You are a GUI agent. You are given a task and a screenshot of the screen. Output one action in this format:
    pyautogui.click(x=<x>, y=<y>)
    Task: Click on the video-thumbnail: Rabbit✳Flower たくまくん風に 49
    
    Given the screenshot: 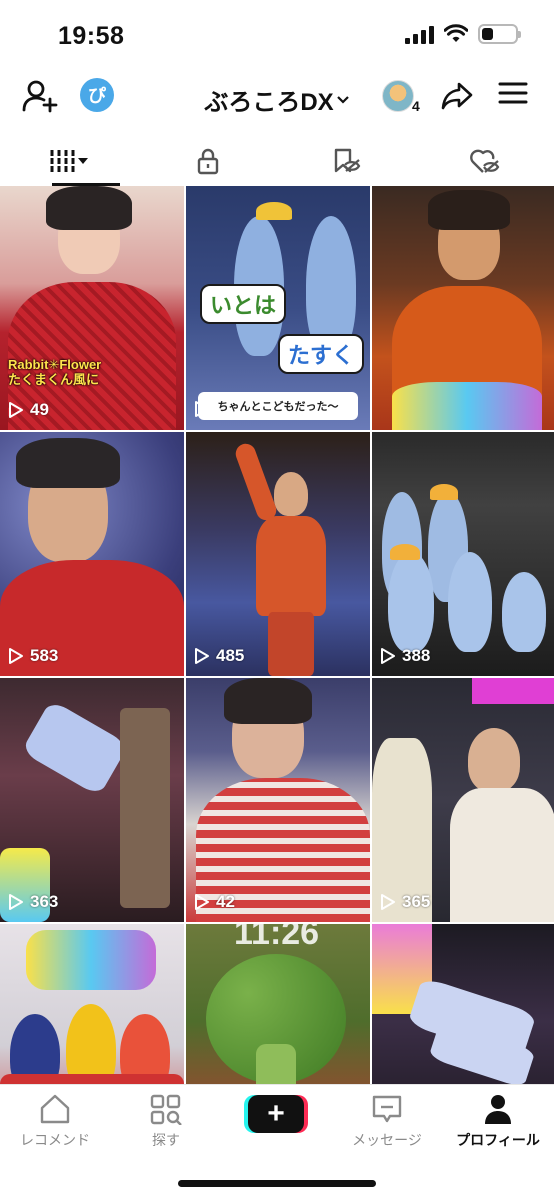 What is the action you would take?
    pyautogui.click(x=92, y=308)
    